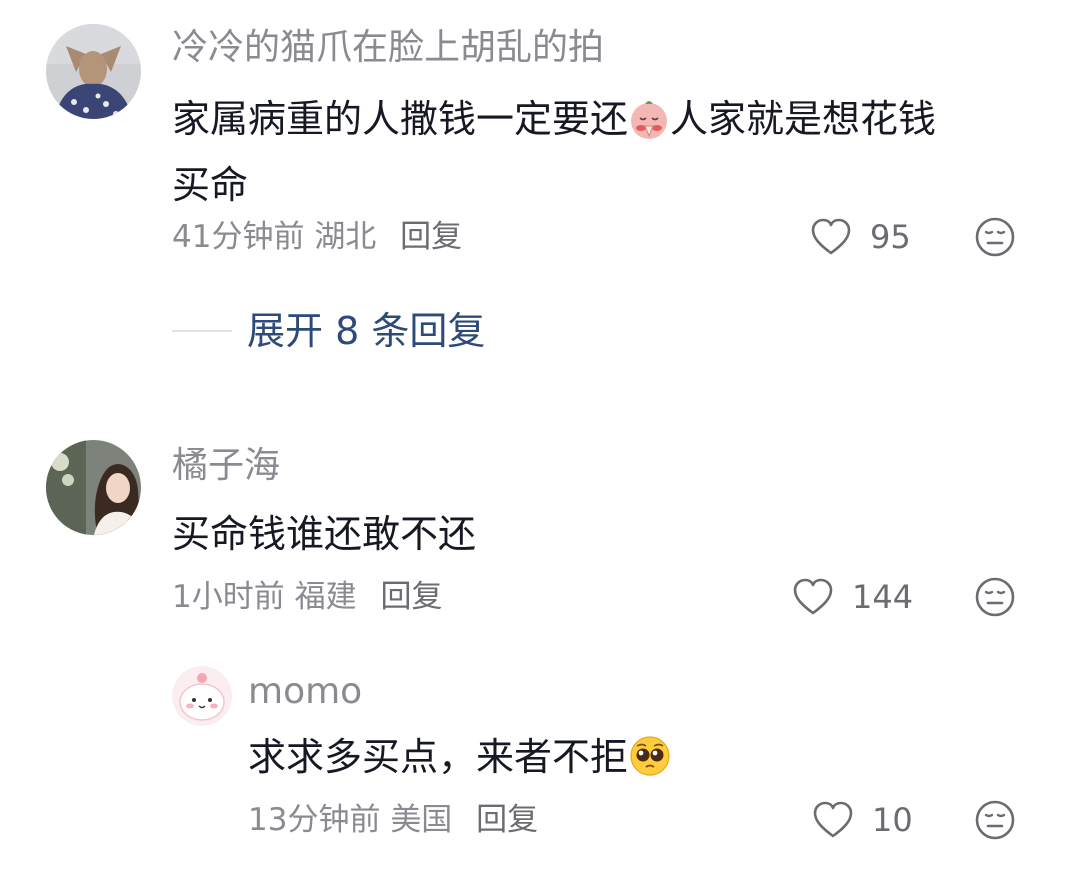 The height and width of the screenshot is (879, 1080). Describe the element at coordinates (226, 466) in the screenshot. I see `comment-username: 橘子海` at that location.